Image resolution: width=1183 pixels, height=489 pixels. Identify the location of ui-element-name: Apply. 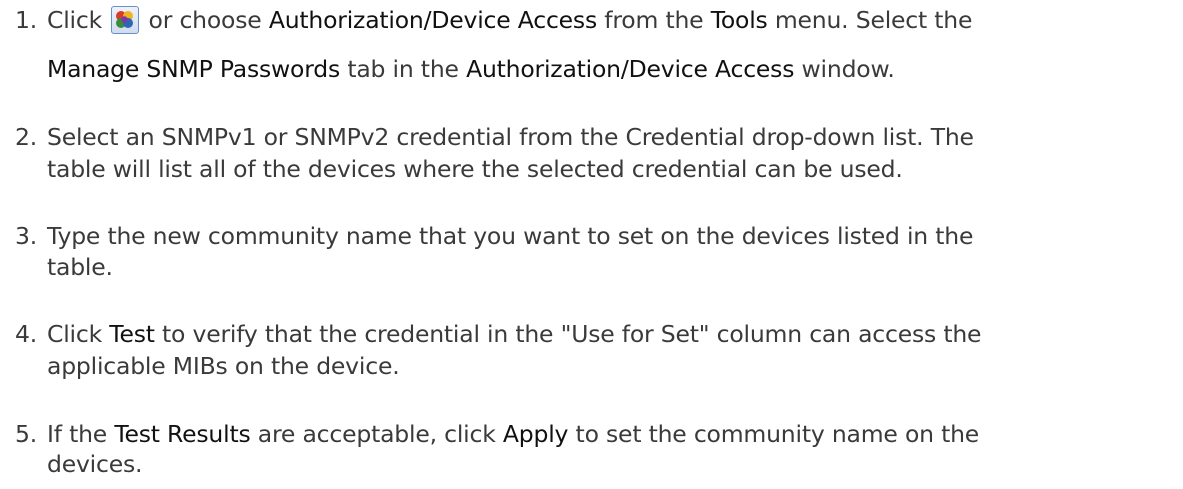
(535, 434).